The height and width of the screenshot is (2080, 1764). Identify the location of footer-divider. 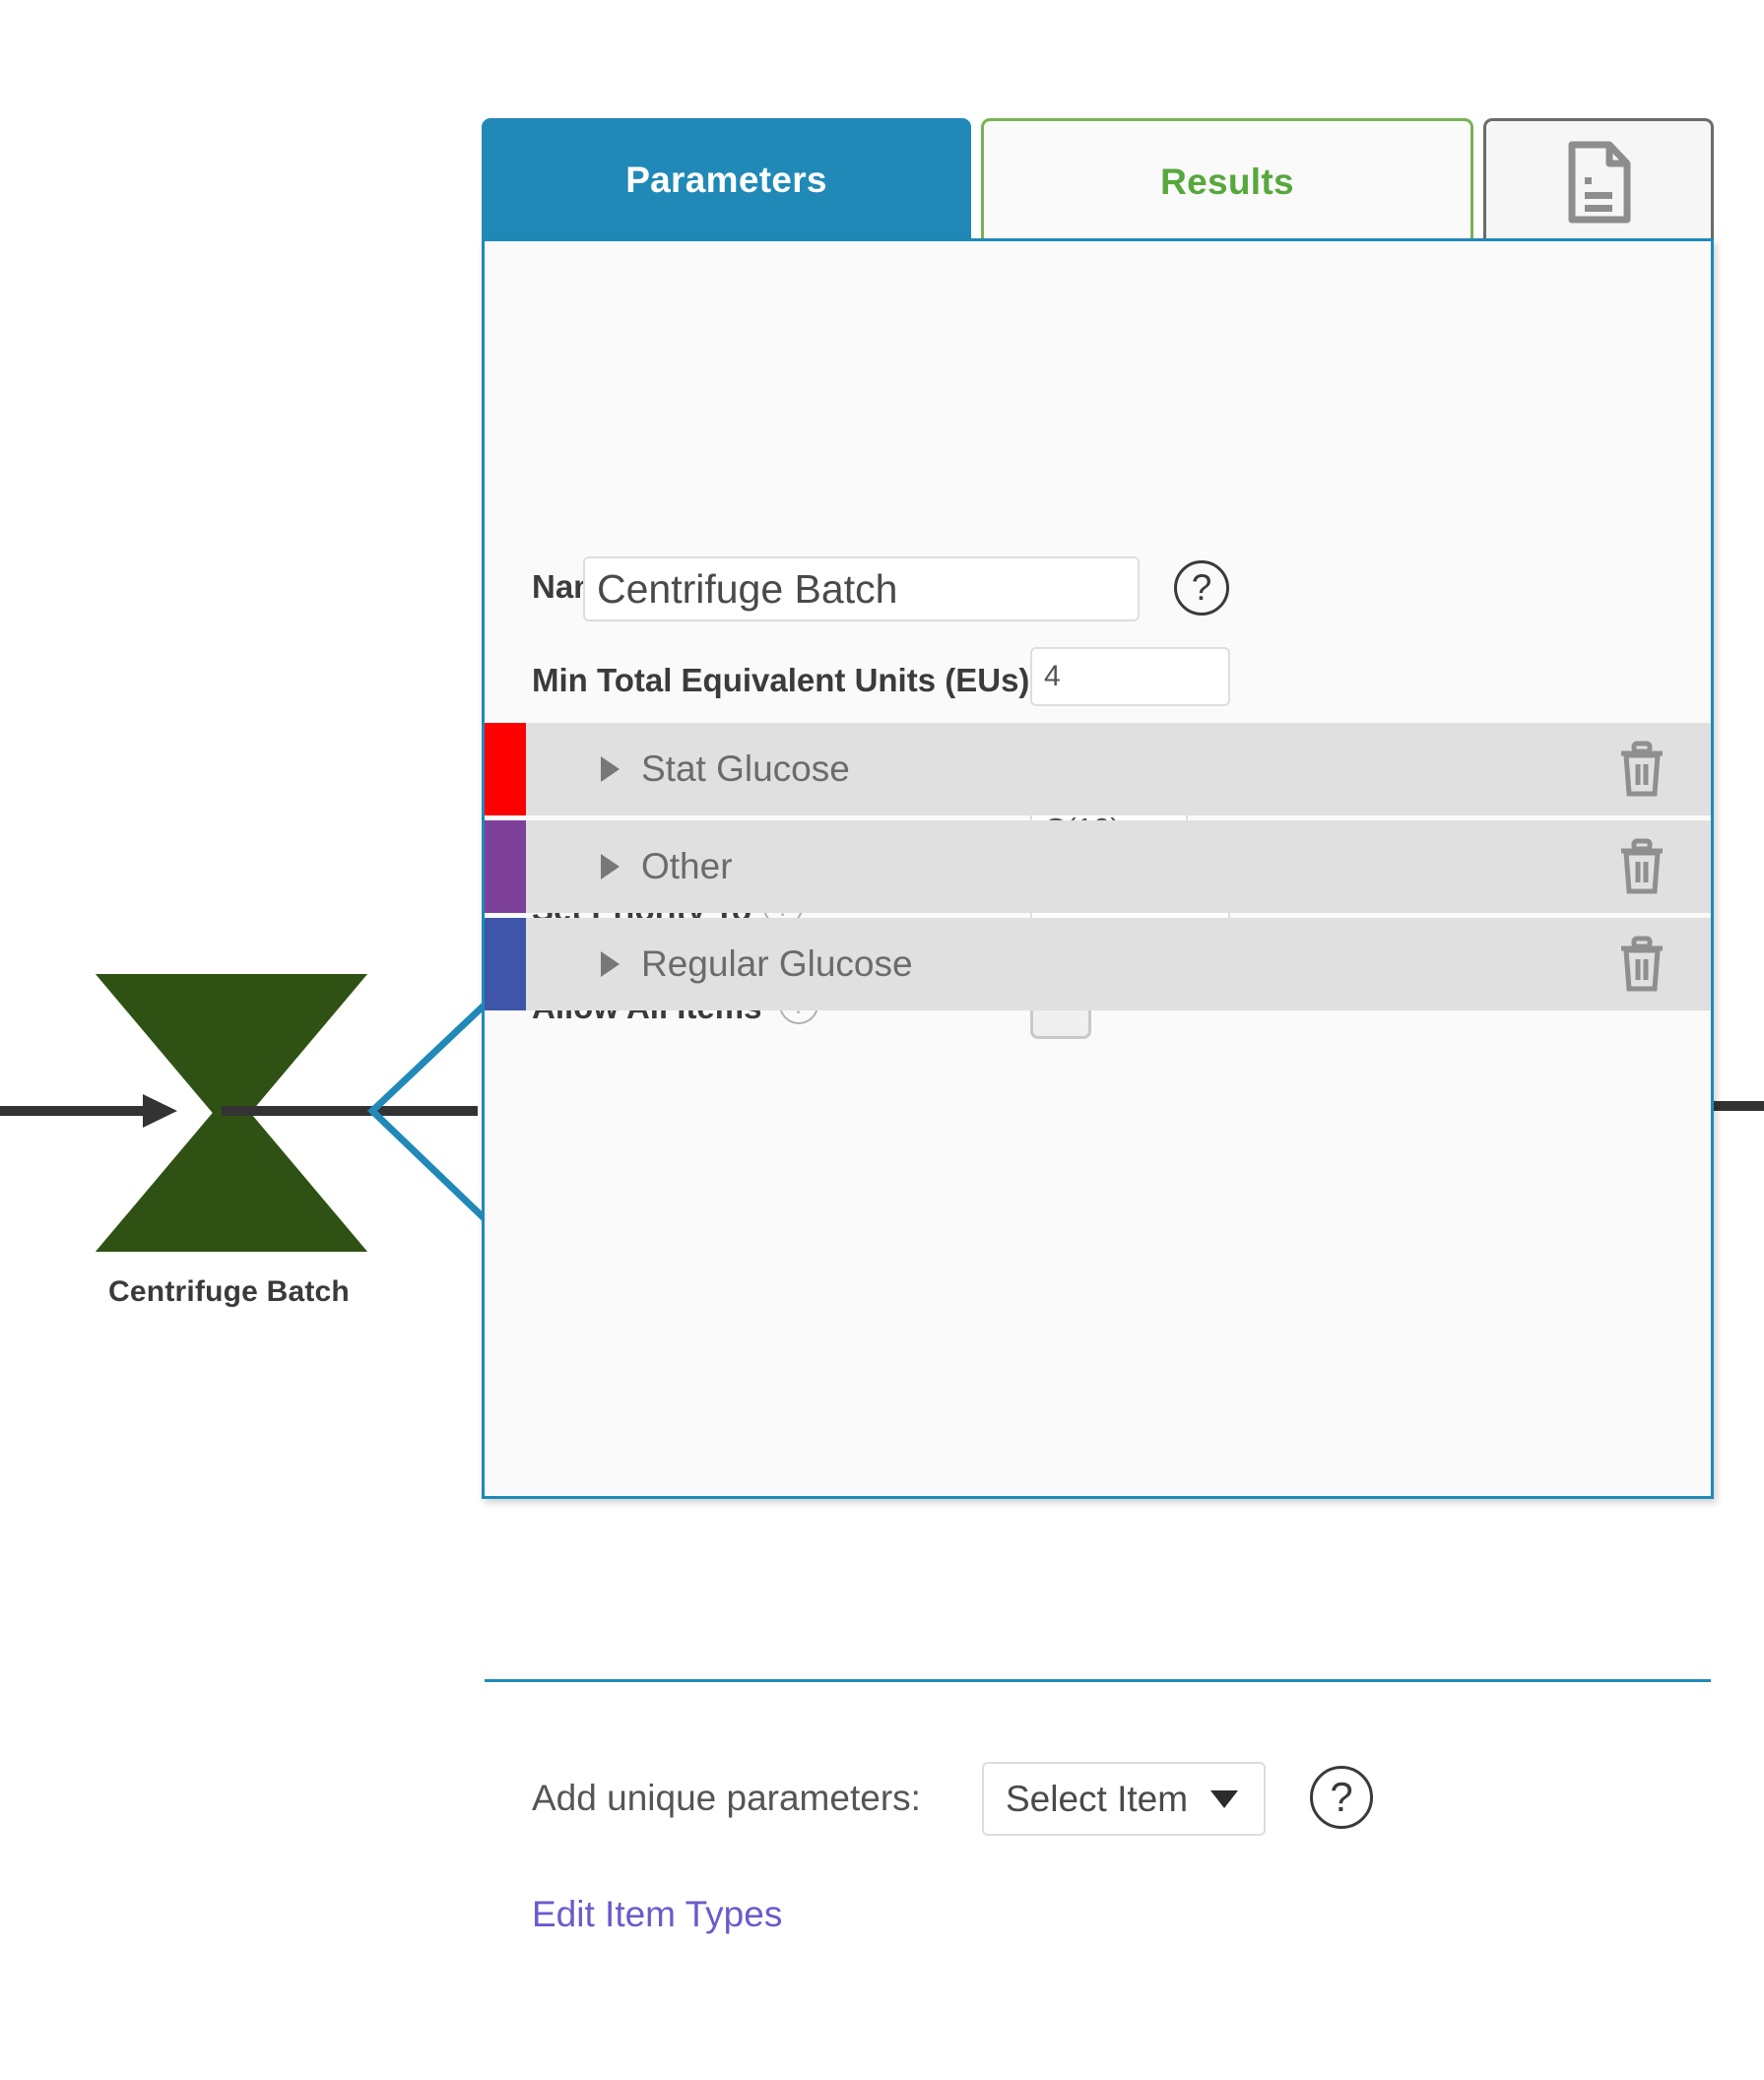
(1098, 1680).